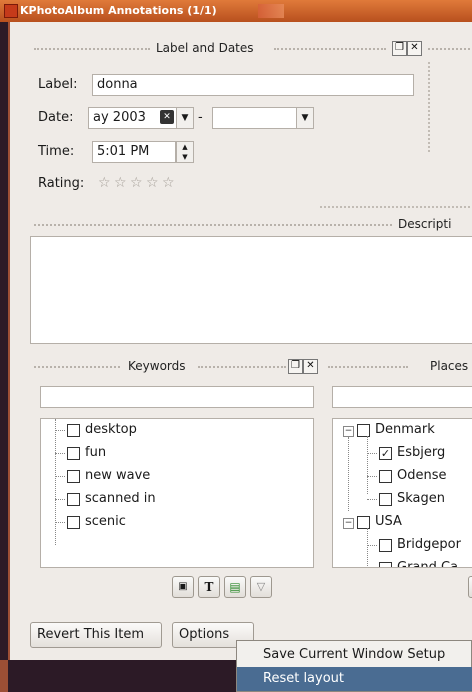 This screenshot has width=472, height=692. Describe the element at coordinates (305, 118) in the screenshot. I see `date-end-dropdown-icon: ▼` at that location.